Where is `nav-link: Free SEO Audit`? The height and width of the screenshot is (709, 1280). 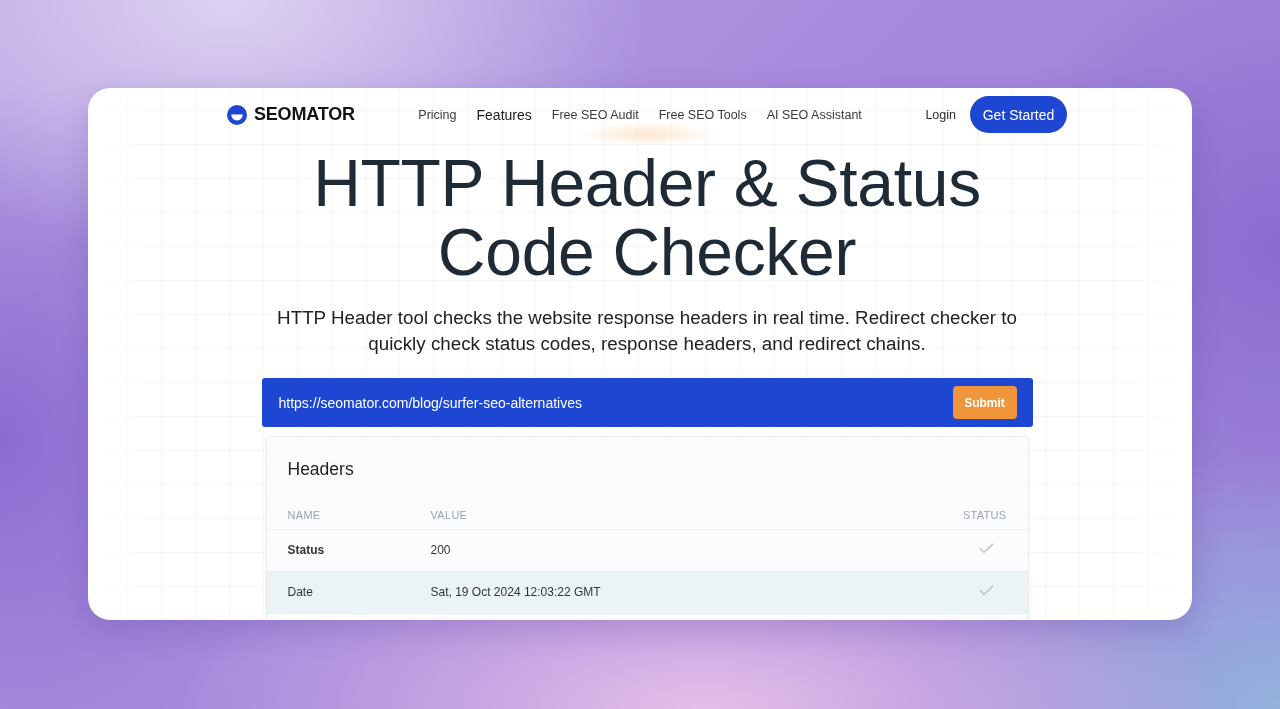
nav-link: Free SEO Audit is located at coordinates (595, 114).